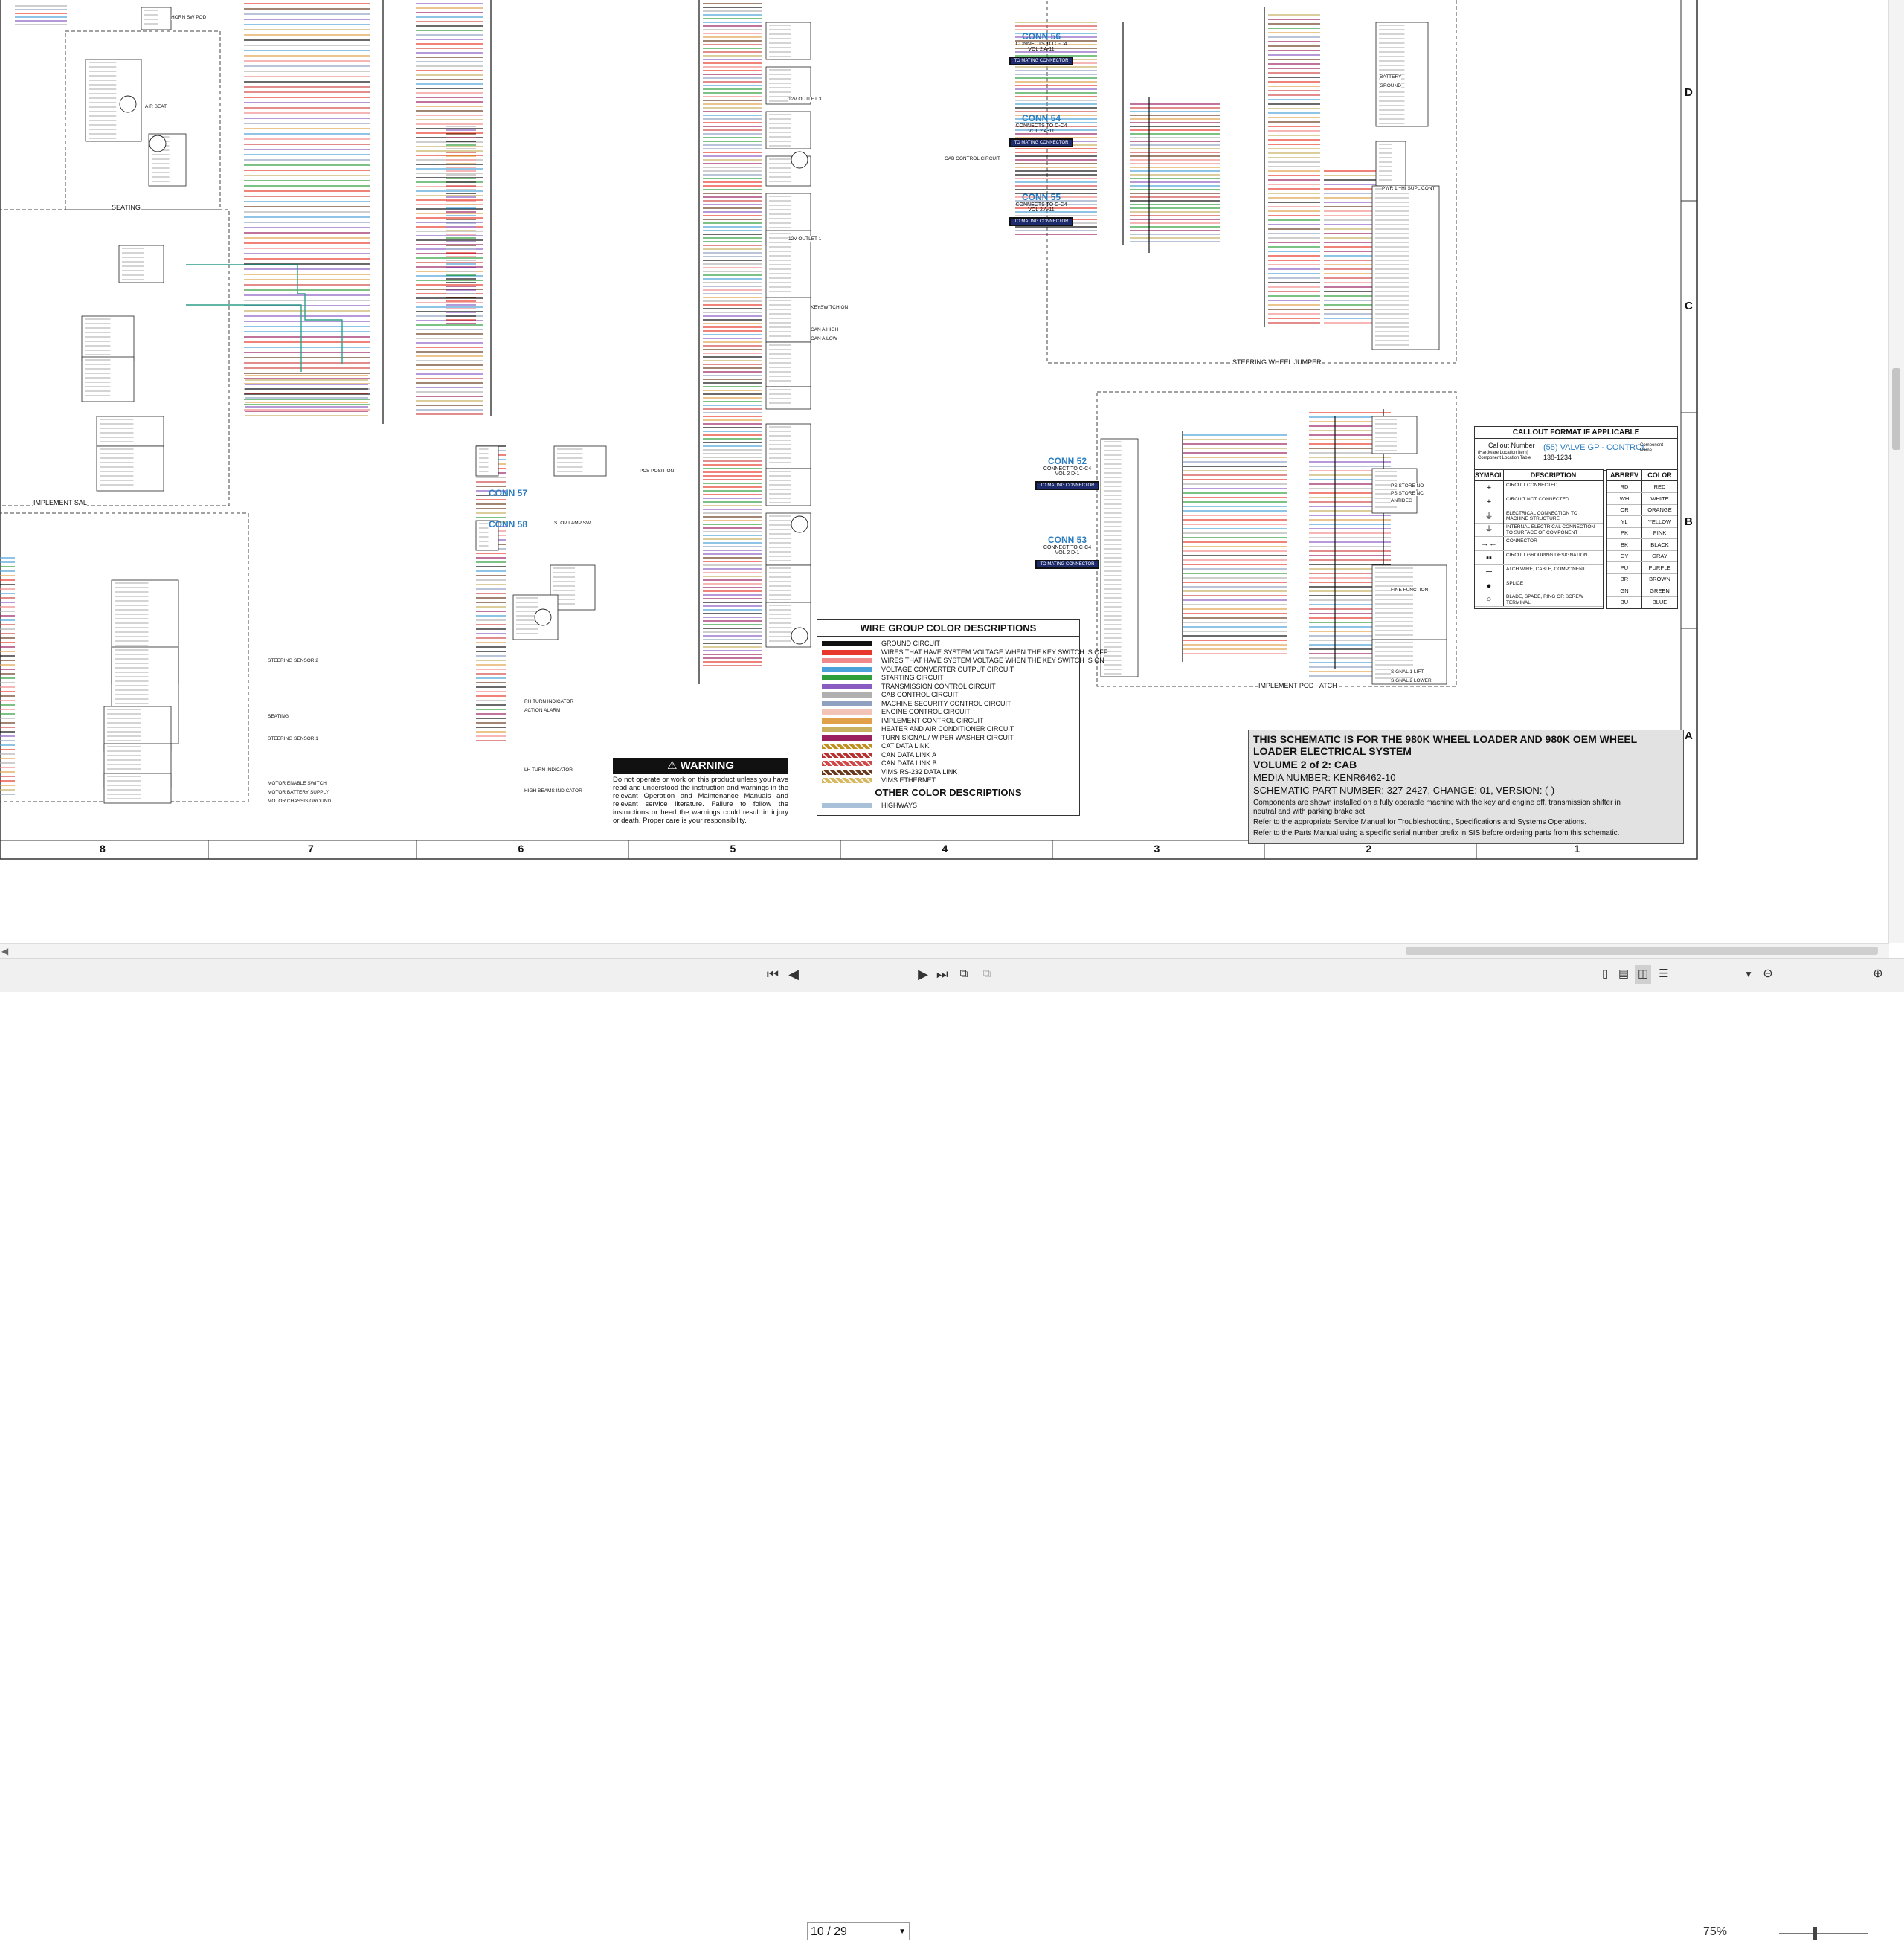  I want to click on abbrev-row: WH WHITE, so click(1642, 498).